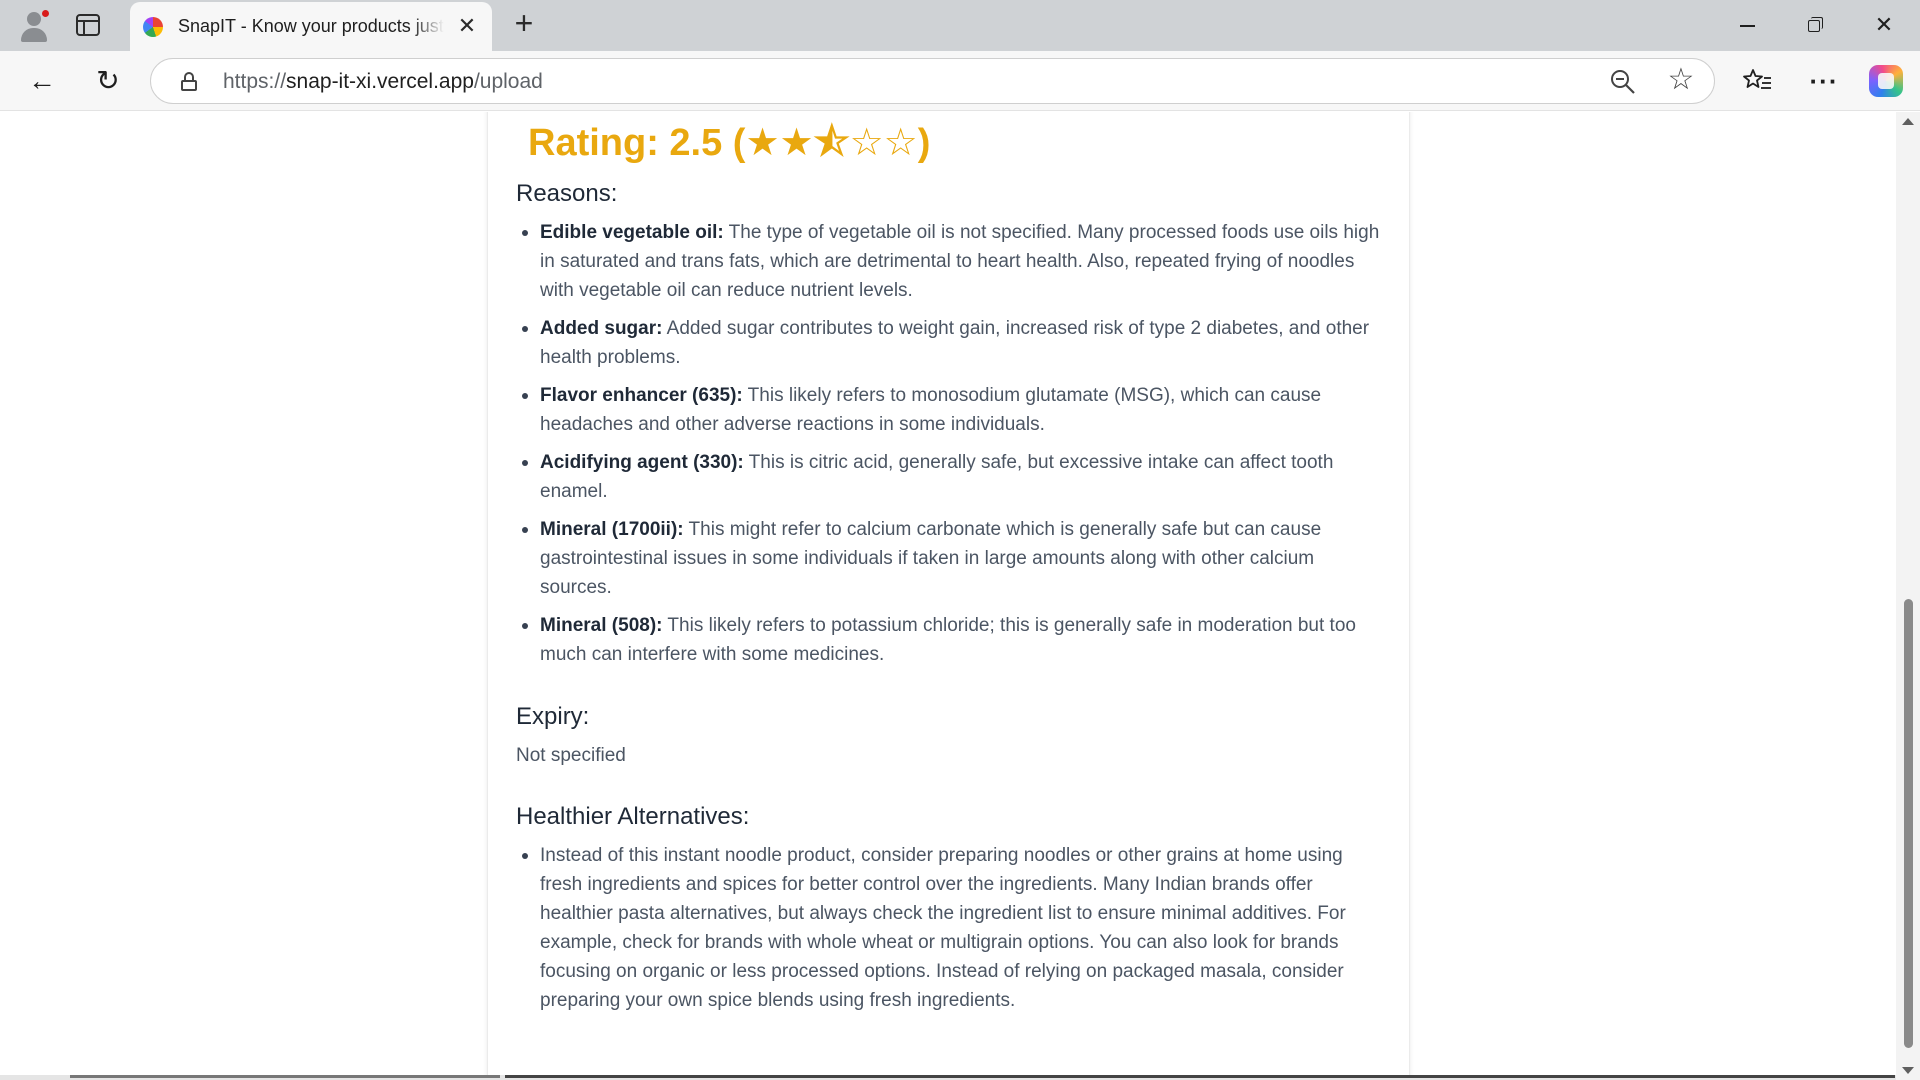 This screenshot has height=1080, width=1920. I want to click on star-icon: ☆, so click(1681, 80).